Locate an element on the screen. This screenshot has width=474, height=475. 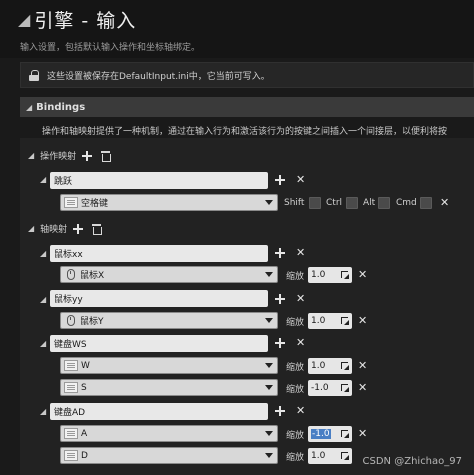
alt-checkbox is located at coordinates (384, 203).